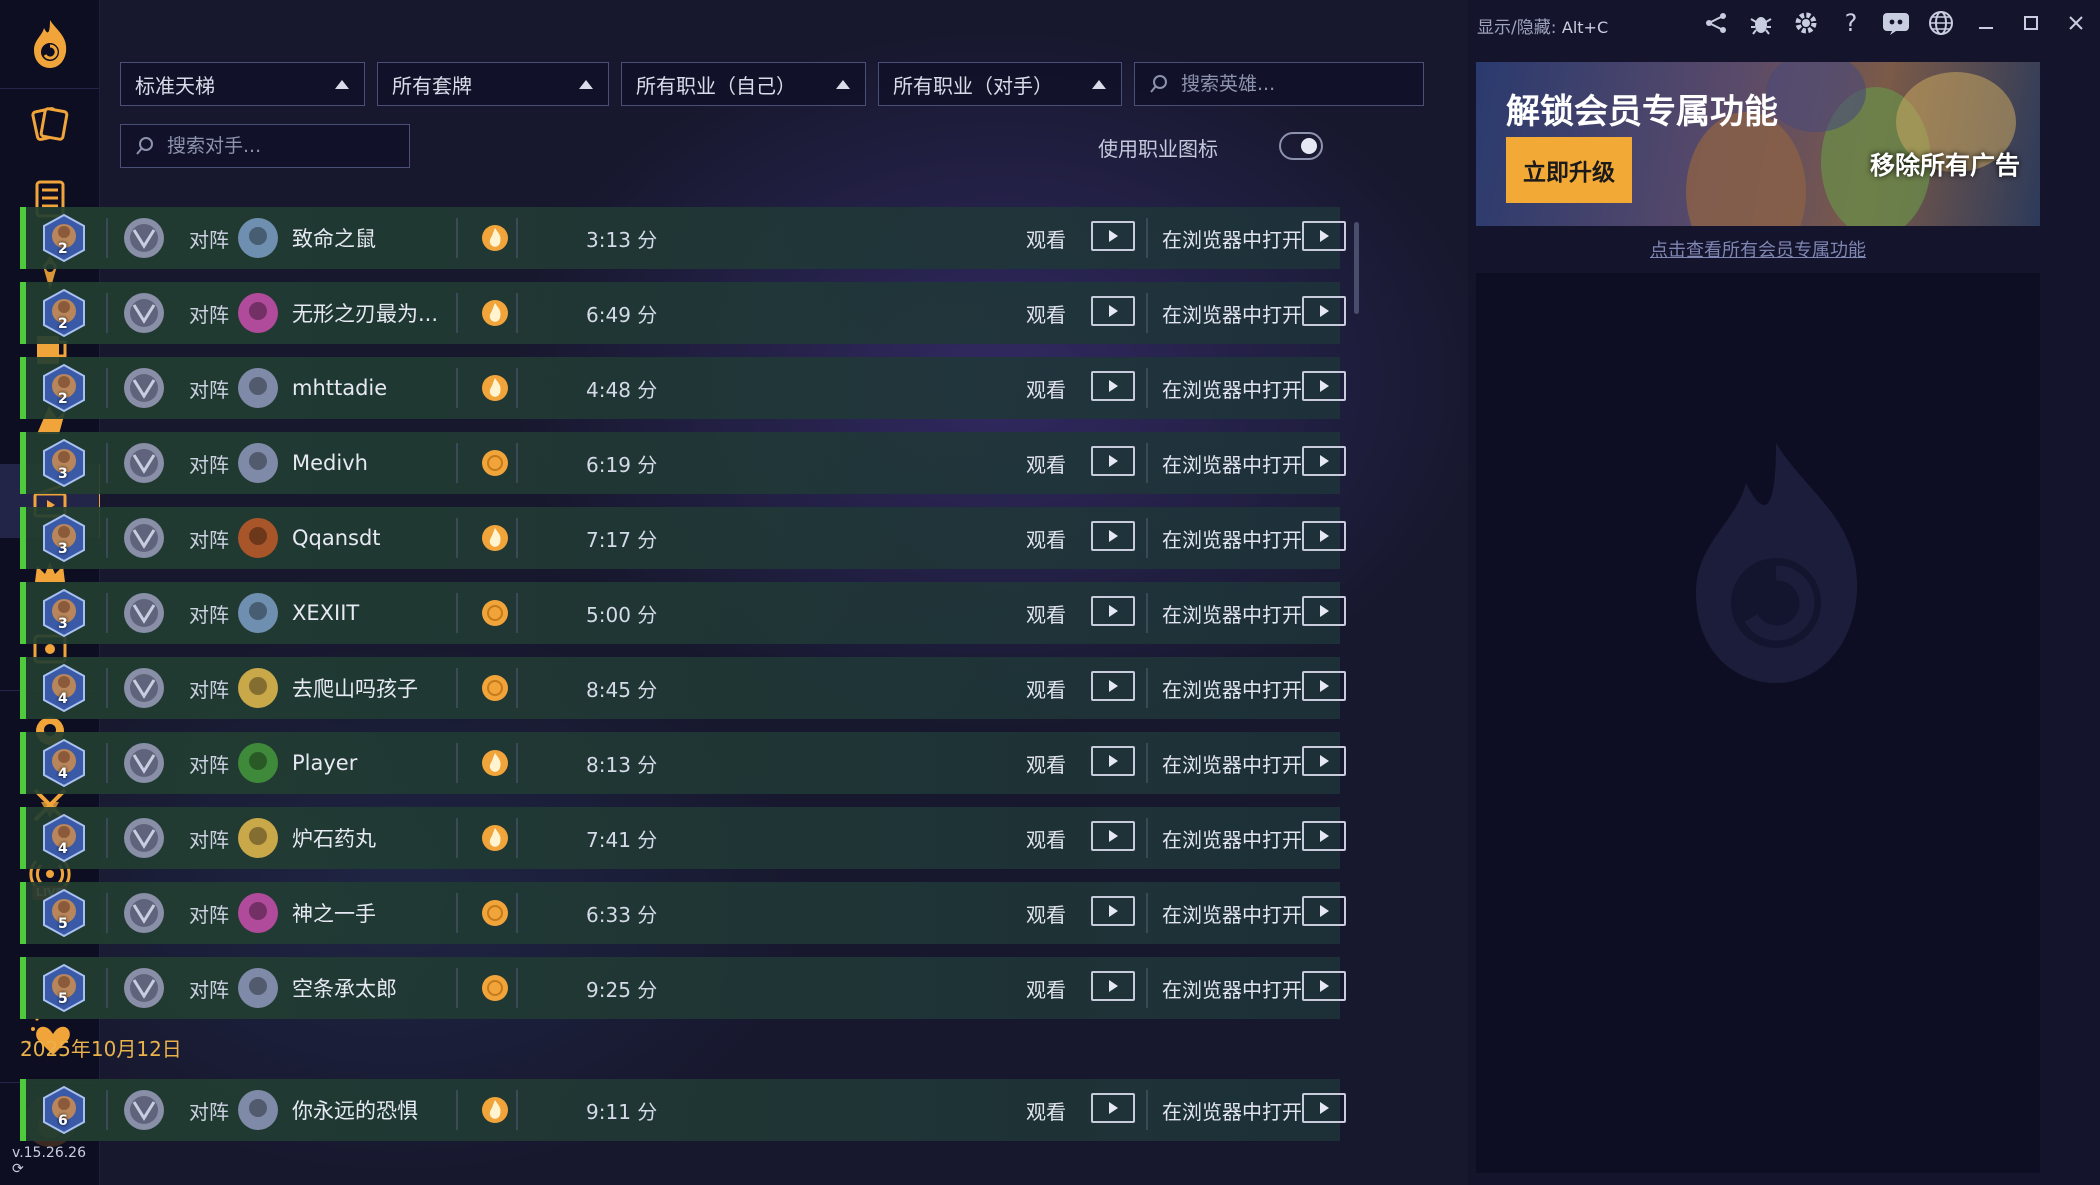 The width and height of the screenshot is (2100, 1185). Describe the element at coordinates (1758, 144) in the screenshot. I see `premium-banner: 解锁会员专属功能 立即升级 移除所有广告` at that location.